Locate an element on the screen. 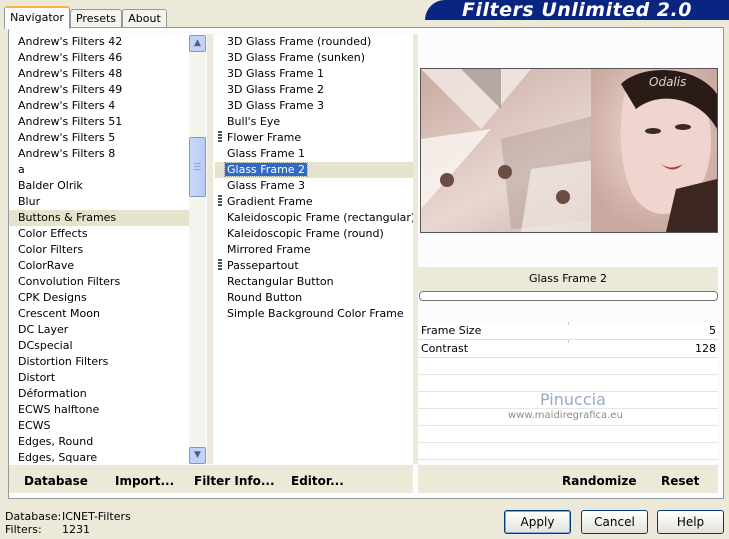  filter-item: 3D Glass Frame 2 is located at coordinates (314, 90).